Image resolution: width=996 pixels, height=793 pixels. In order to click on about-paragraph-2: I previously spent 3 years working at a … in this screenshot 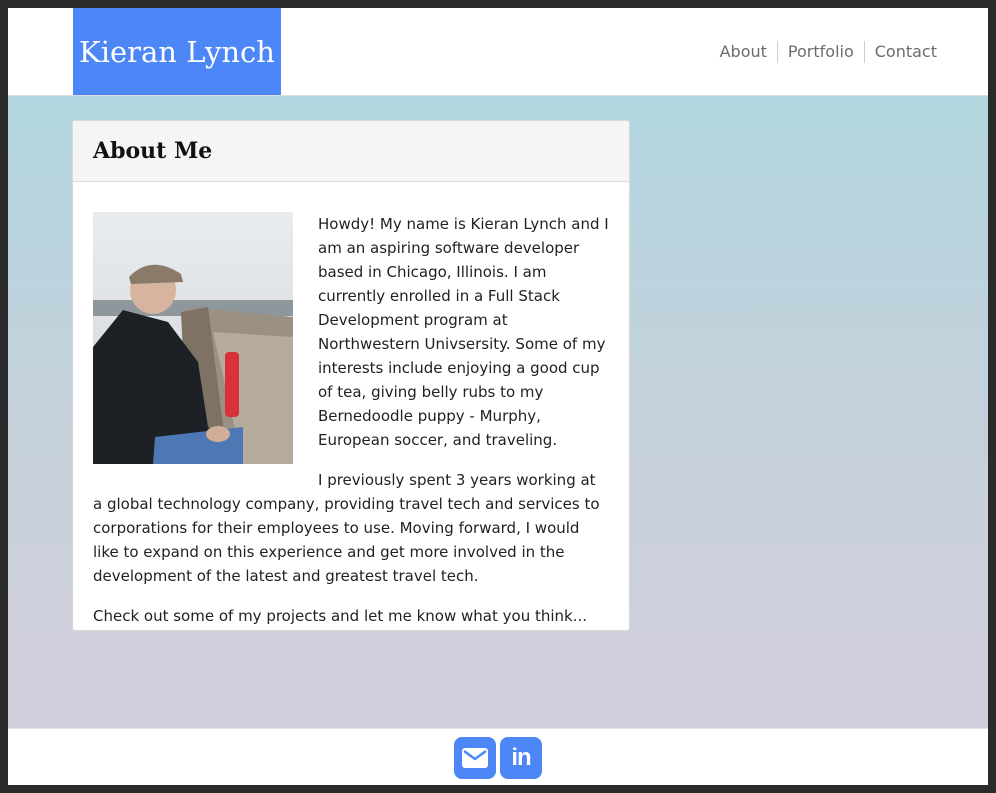, I will do `click(346, 528)`.